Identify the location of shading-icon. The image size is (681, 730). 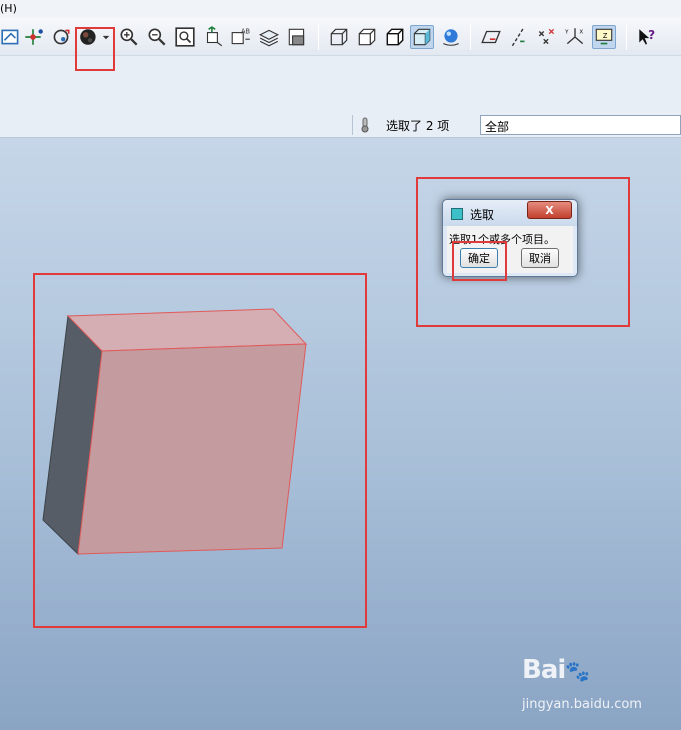
(422, 37).